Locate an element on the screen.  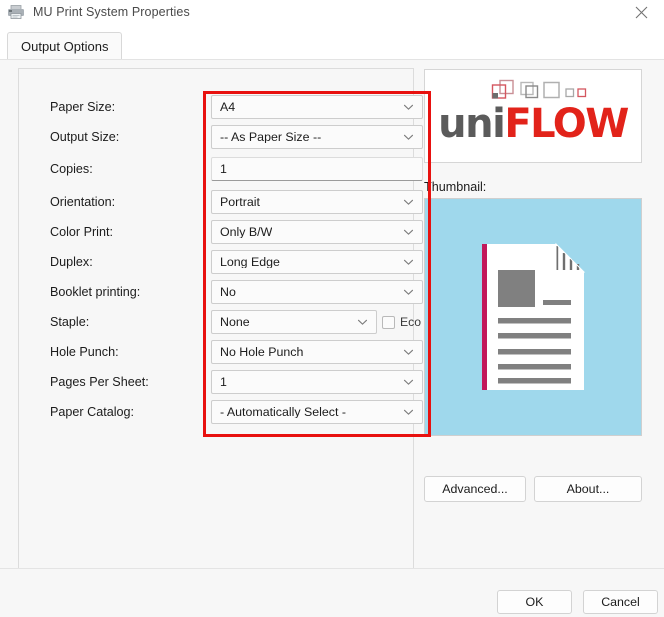
field-color-print: Only B/W is located at coordinates (317, 232).